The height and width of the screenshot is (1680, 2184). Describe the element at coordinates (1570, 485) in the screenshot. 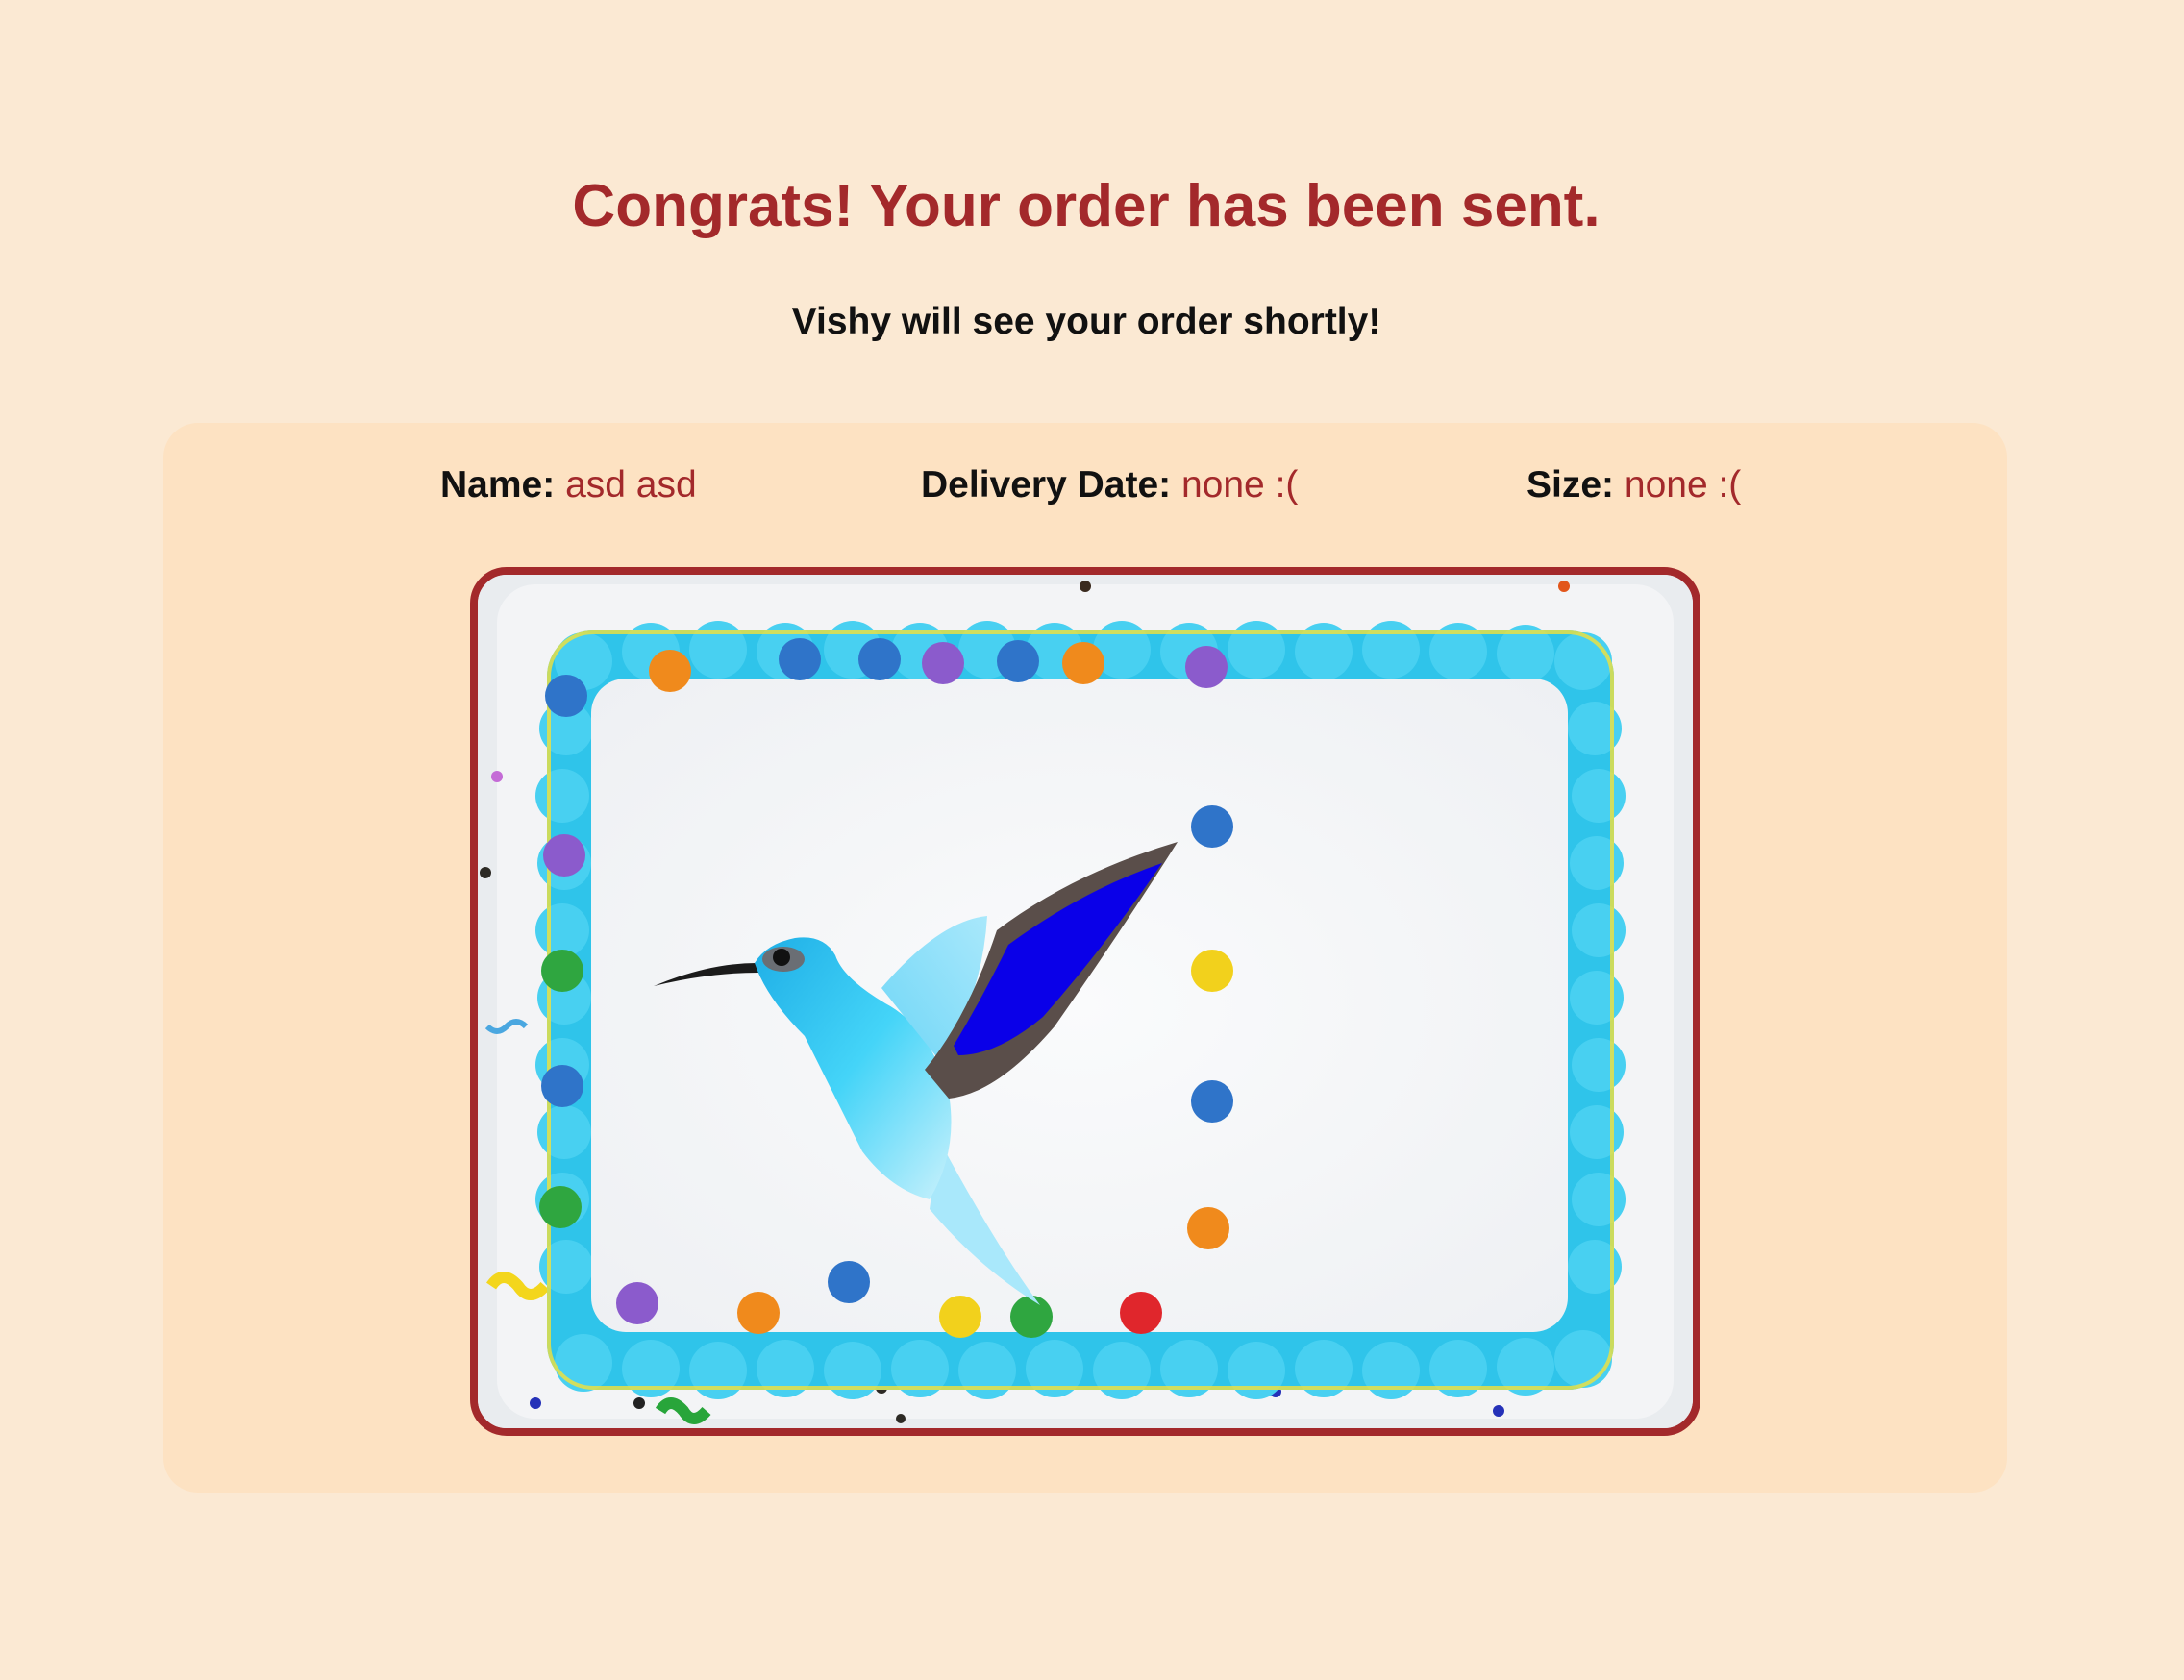

I see `order-size-label: Size:` at that location.